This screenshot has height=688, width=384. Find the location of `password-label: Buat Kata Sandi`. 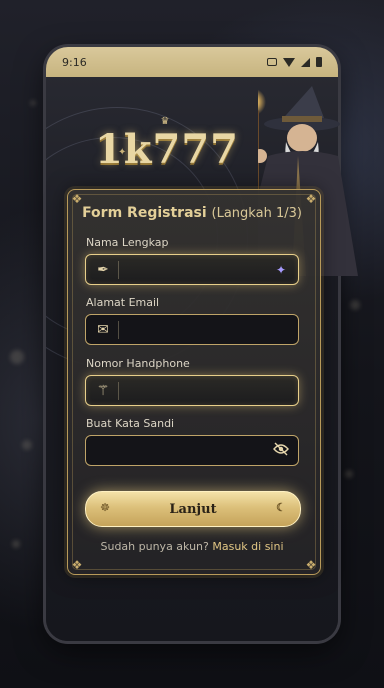

password-label: Buat Kata Sandi is located at coordinates (130, 423).